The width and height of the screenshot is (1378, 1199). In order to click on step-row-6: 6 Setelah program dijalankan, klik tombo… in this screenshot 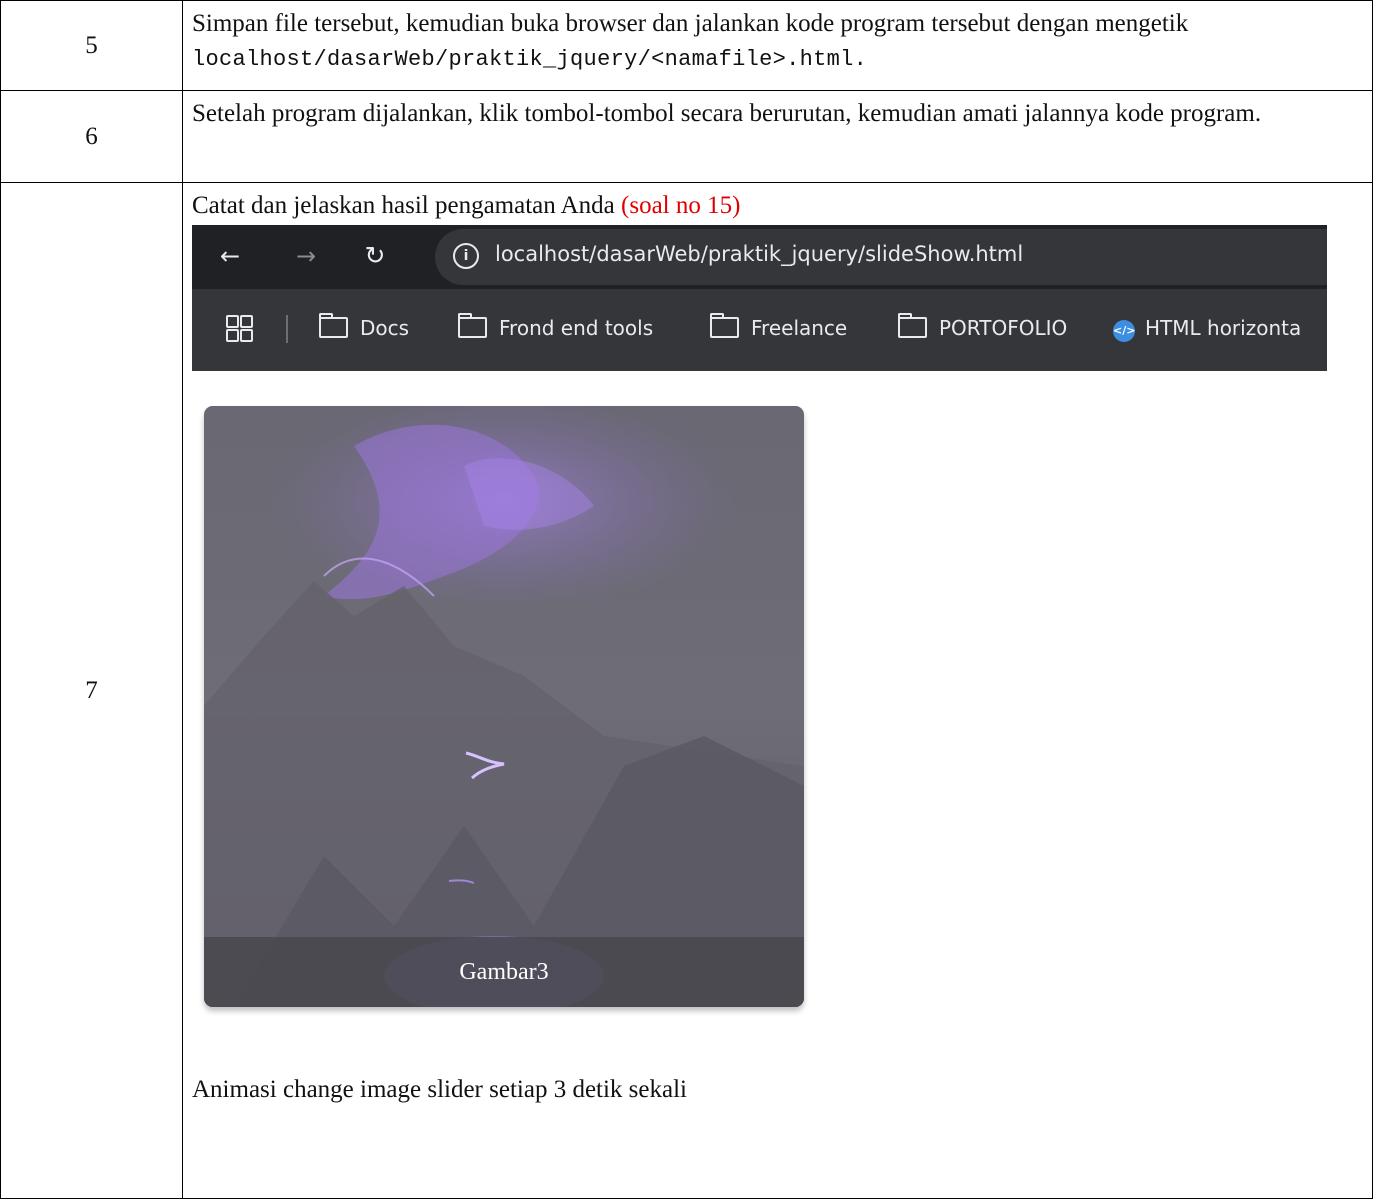, I will do `click(686, 136)`.